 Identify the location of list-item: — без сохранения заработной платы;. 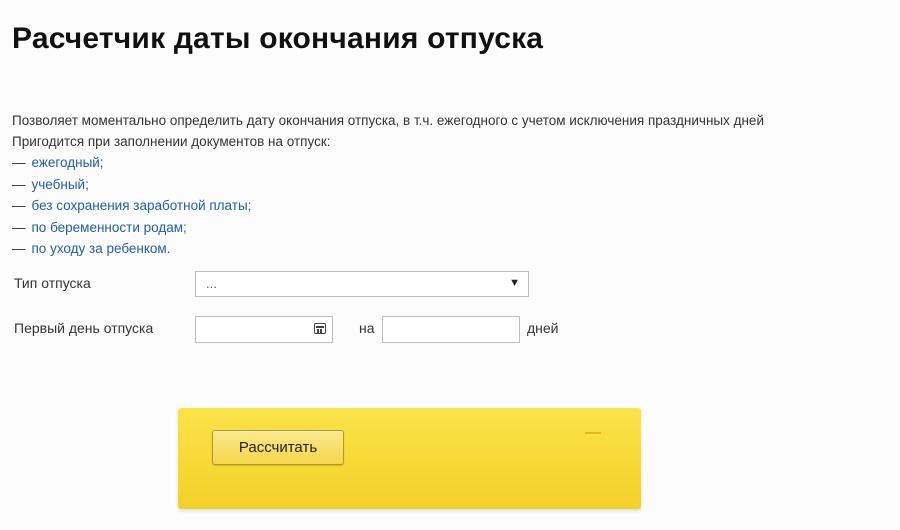
(388, 206).